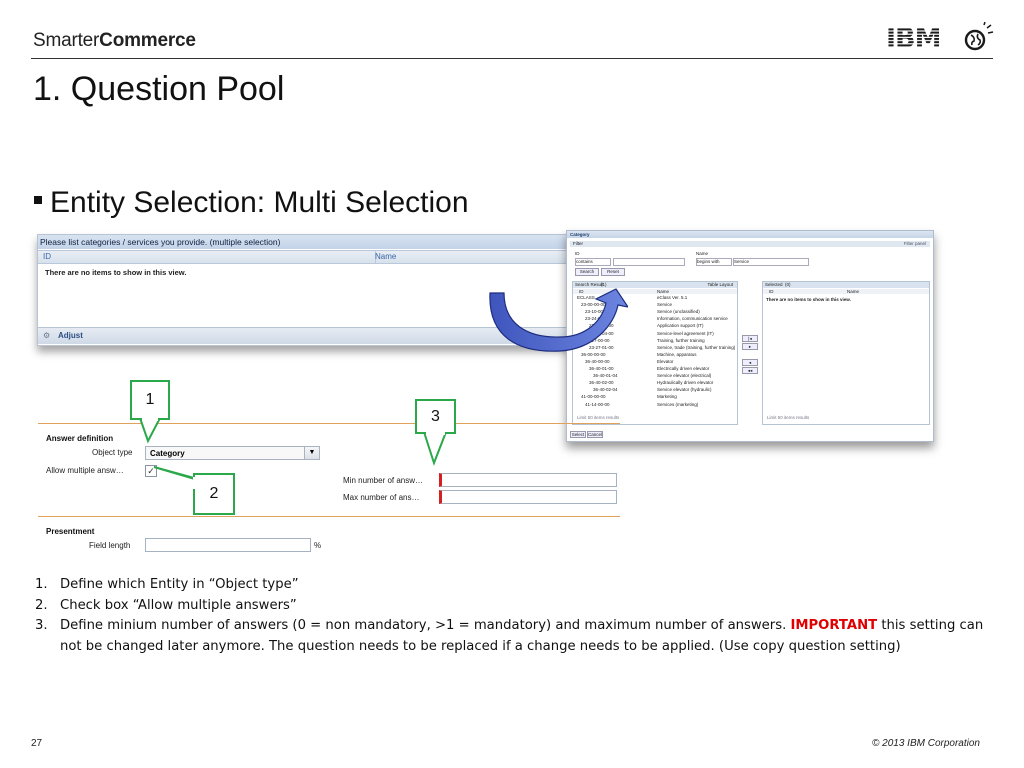 The width and height of the screenshot is (1024, 768). What do you see at coordinates (926, 743) in the screenshot?
I see `copyright: © 2013 IBM Corporation` at bounding box center [926, 743].